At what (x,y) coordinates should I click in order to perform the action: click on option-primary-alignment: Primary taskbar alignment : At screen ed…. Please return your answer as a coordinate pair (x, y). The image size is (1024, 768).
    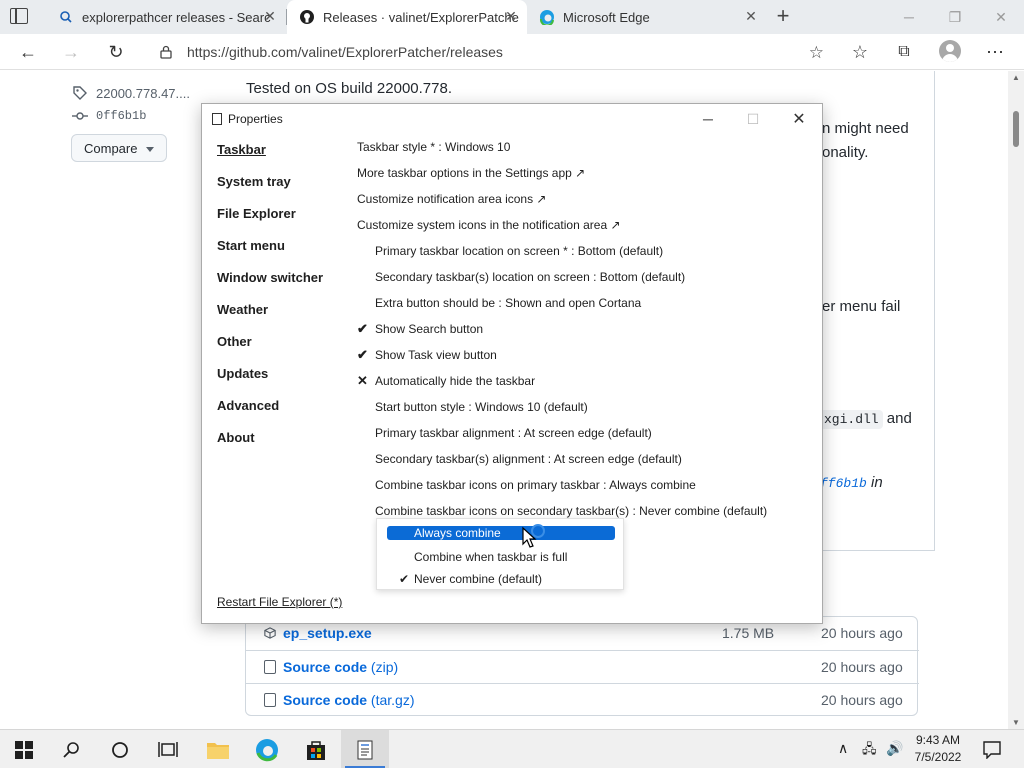
    Looking at the image, I should click on (513, 433).